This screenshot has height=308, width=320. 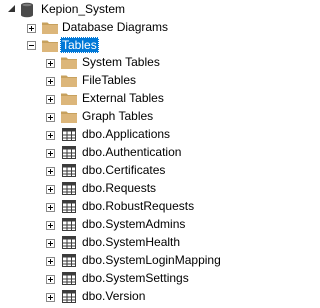 What do you see at coordinates (138, 206) in the screenshot?
I see `tree-label-table: dbo.RobustRequests` at bounding box center [138, 206].